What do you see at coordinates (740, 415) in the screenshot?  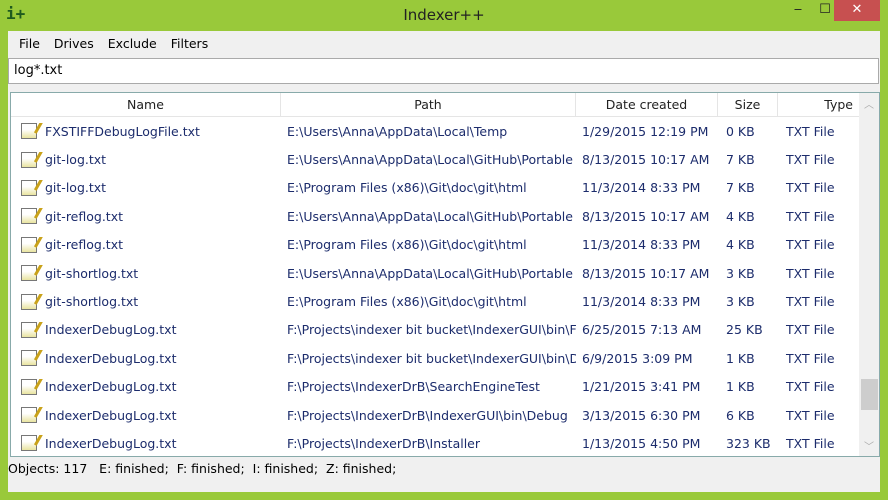 I see `size-cell: 6 KB` at bounding box center [740, 415].